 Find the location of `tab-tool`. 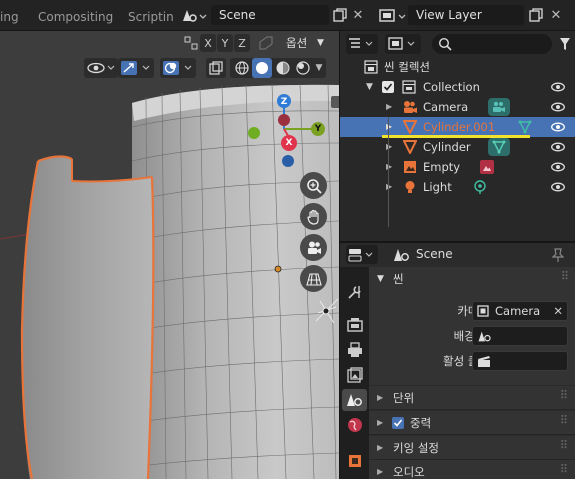

tab-tool is located at coordinates (354, 292).